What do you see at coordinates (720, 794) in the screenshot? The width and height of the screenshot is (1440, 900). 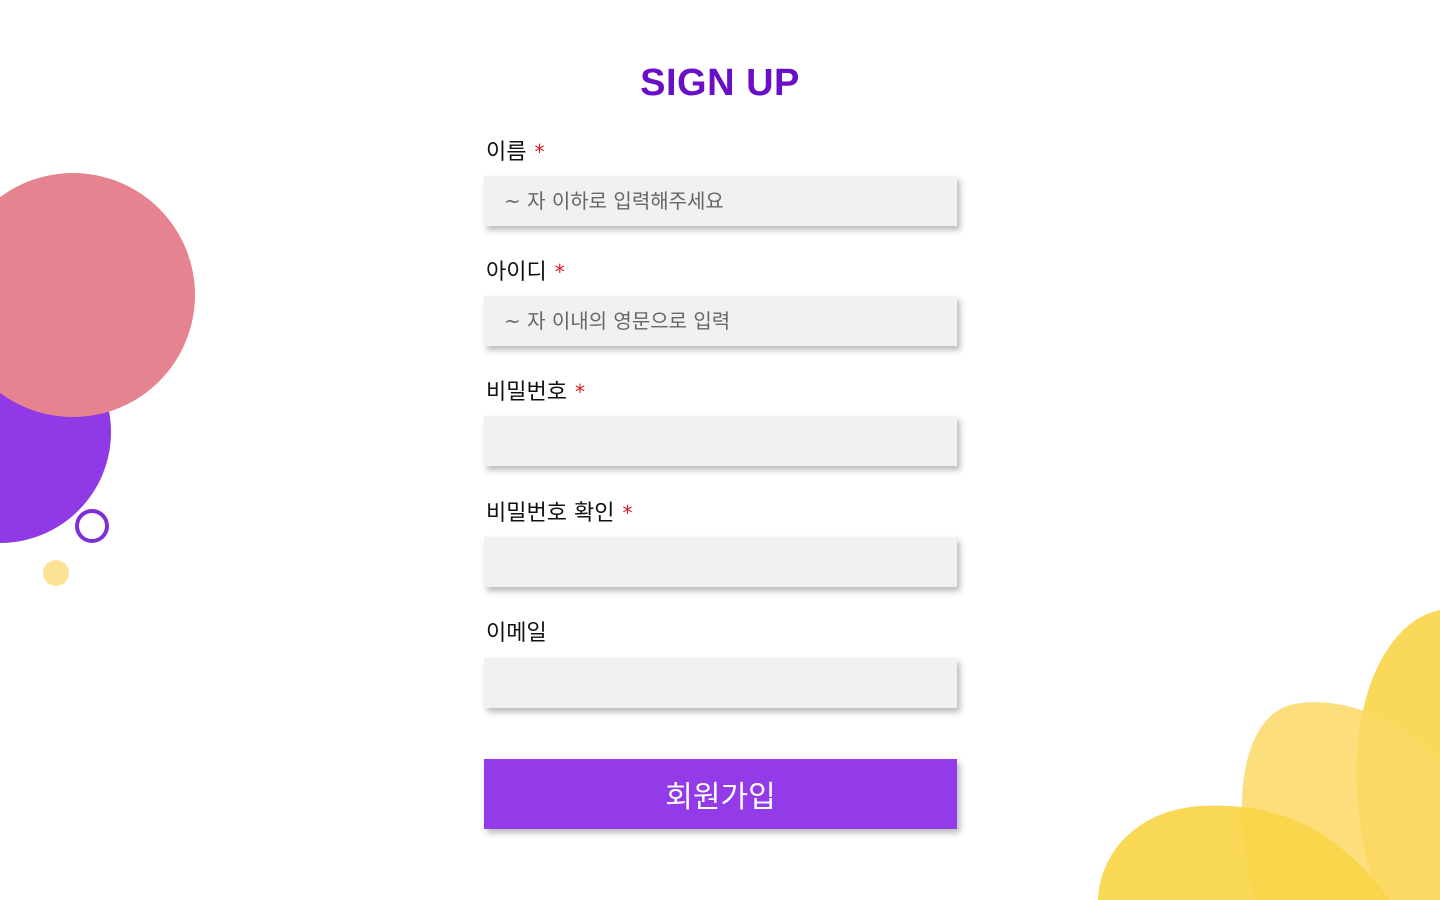 I see `signup-submit-button: 회원가입` at bounding box center [720, 794].